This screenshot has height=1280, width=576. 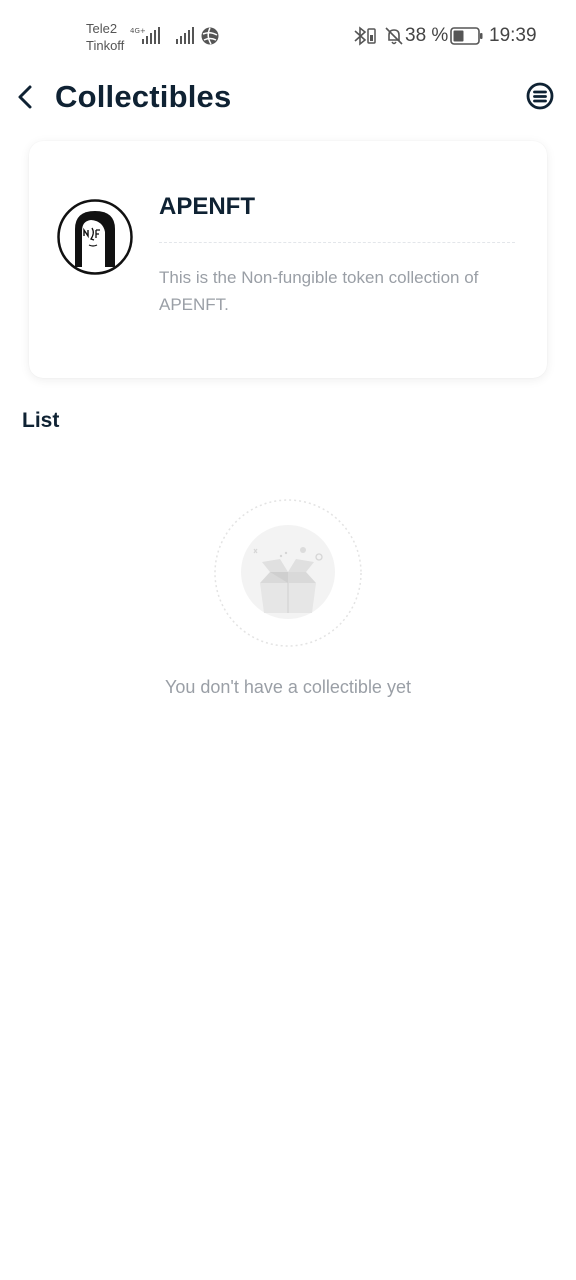 I want to click on browser-globe-icon, so click(x=210, y=36).